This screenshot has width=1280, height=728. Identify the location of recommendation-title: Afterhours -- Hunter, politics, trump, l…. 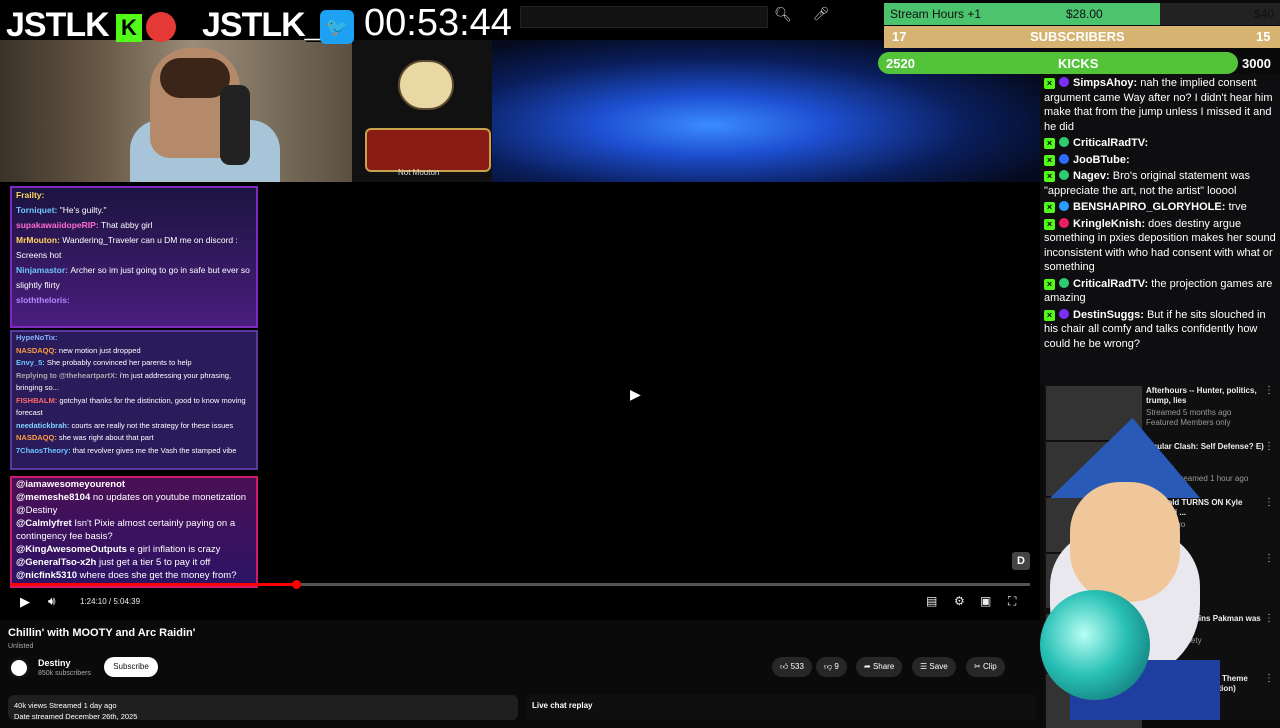
(1206, 396).